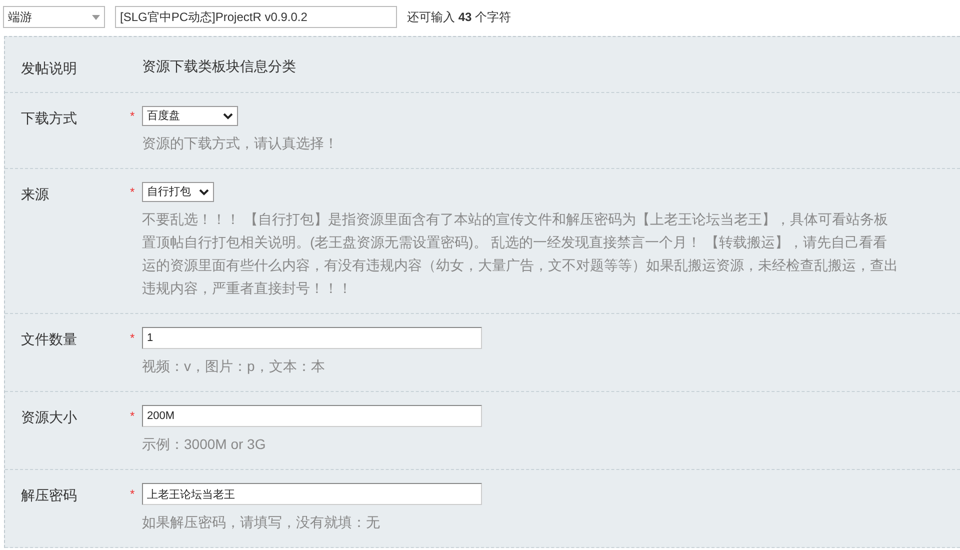  Describe the element at coordinates (54, 17) in the screenshot. I see `category-dropdown: 端游` at that location.